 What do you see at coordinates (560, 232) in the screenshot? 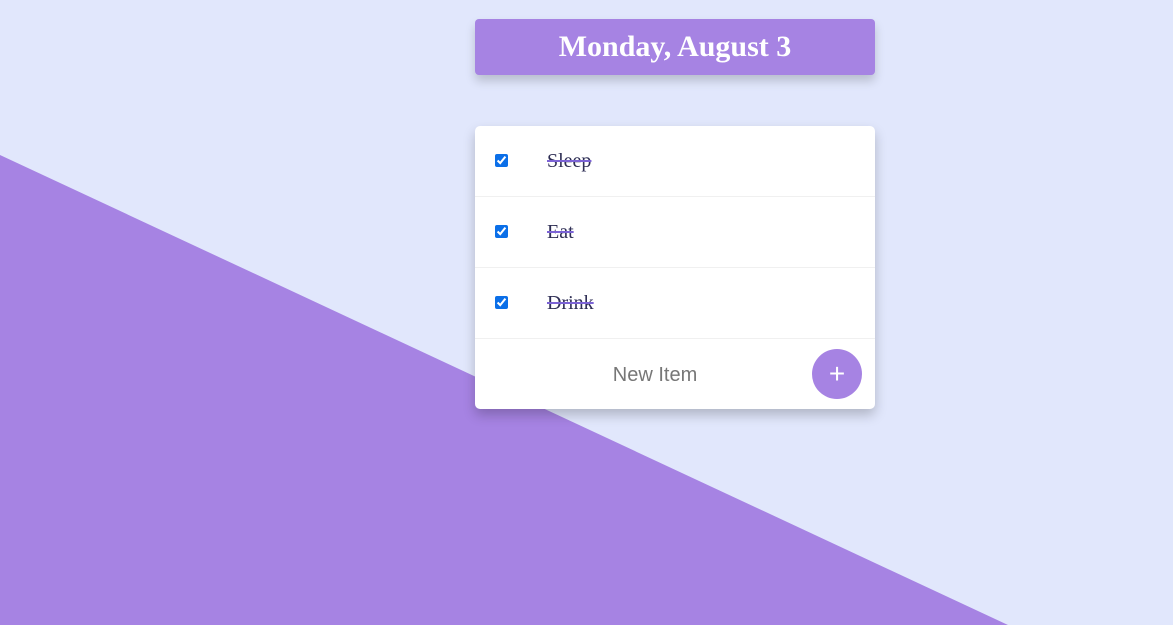
I see `todo-item-label: Eat` at bounding box center [560, 232].